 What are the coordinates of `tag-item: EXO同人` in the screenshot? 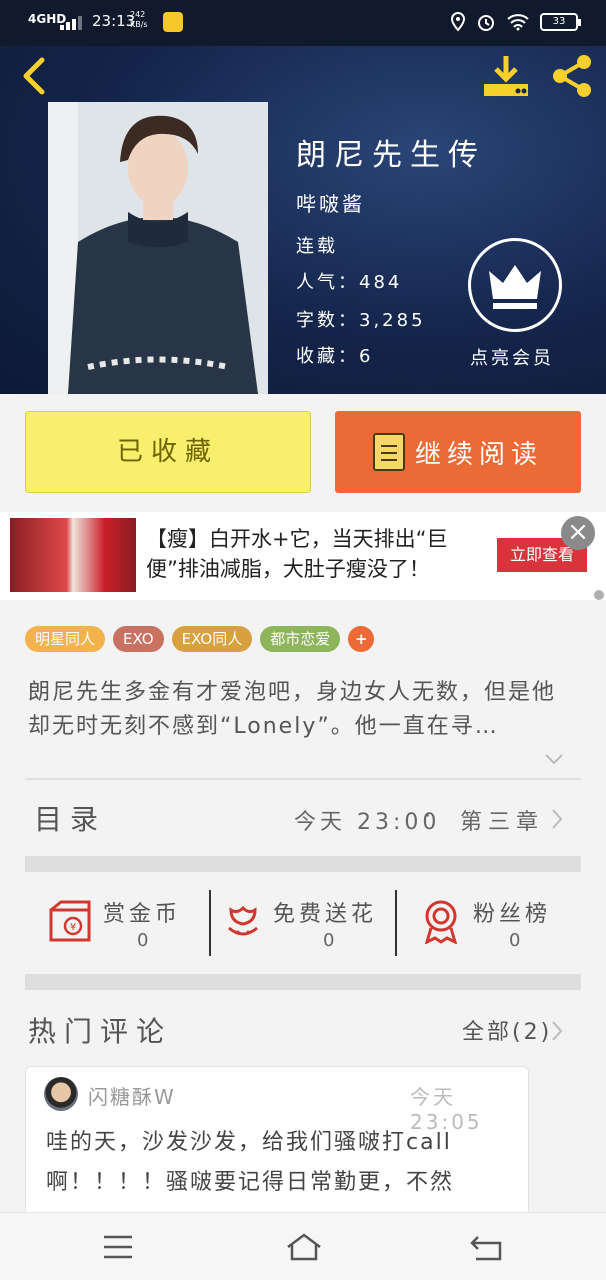 It's located at (212, 639).